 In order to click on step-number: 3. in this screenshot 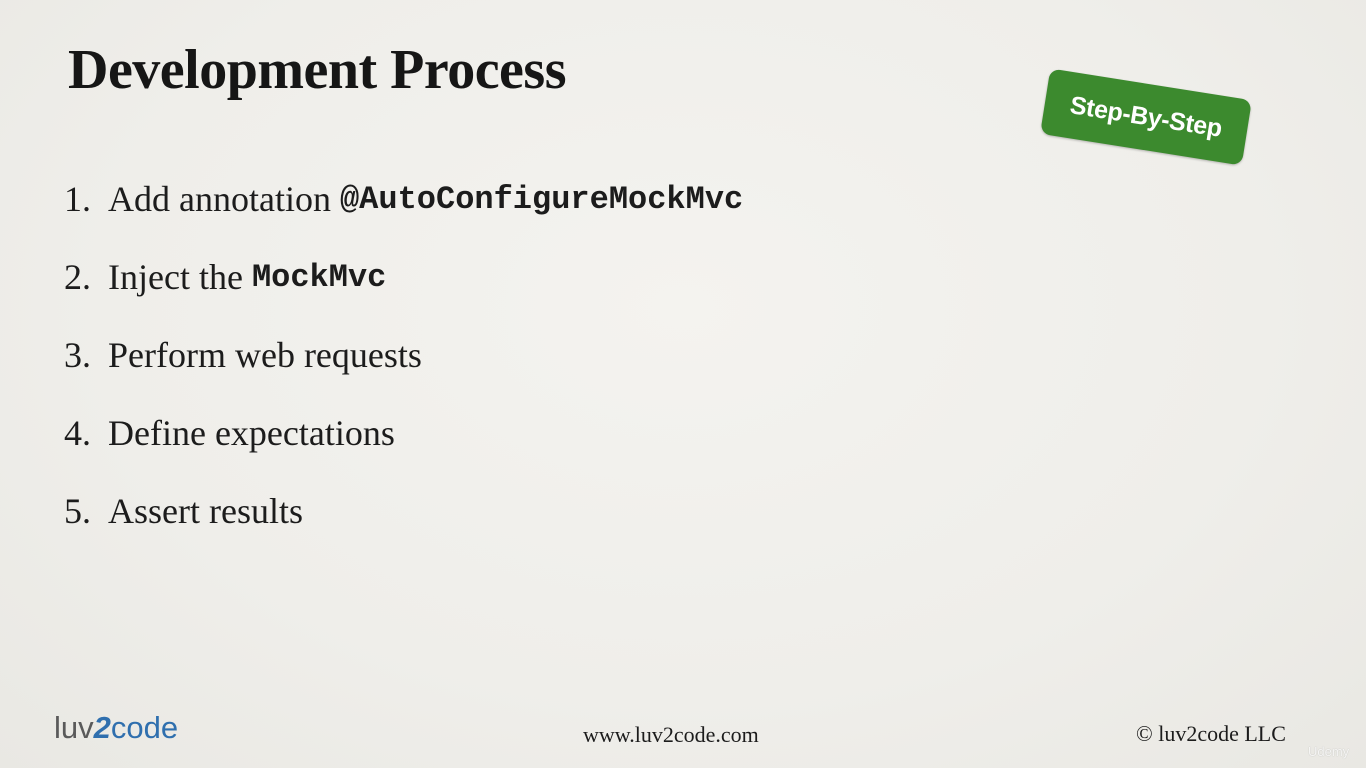, I will do `click(77, 355)`.